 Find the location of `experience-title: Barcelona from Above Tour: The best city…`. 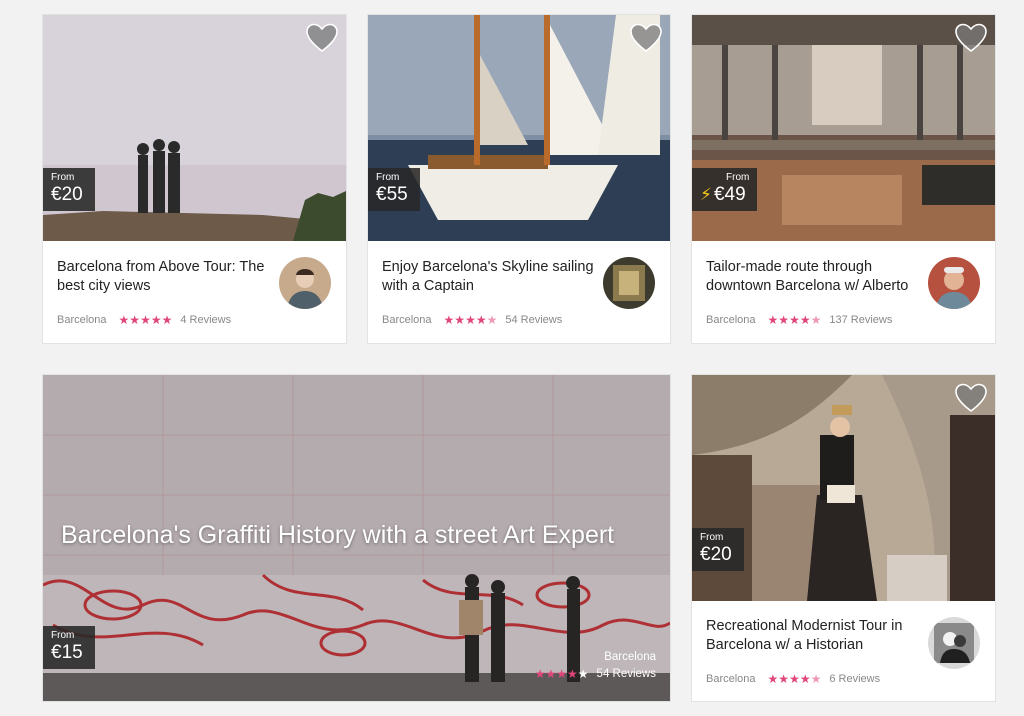

experience-title: Barcelona from Above Tour: The best city… is located at coordinates (164, 277).